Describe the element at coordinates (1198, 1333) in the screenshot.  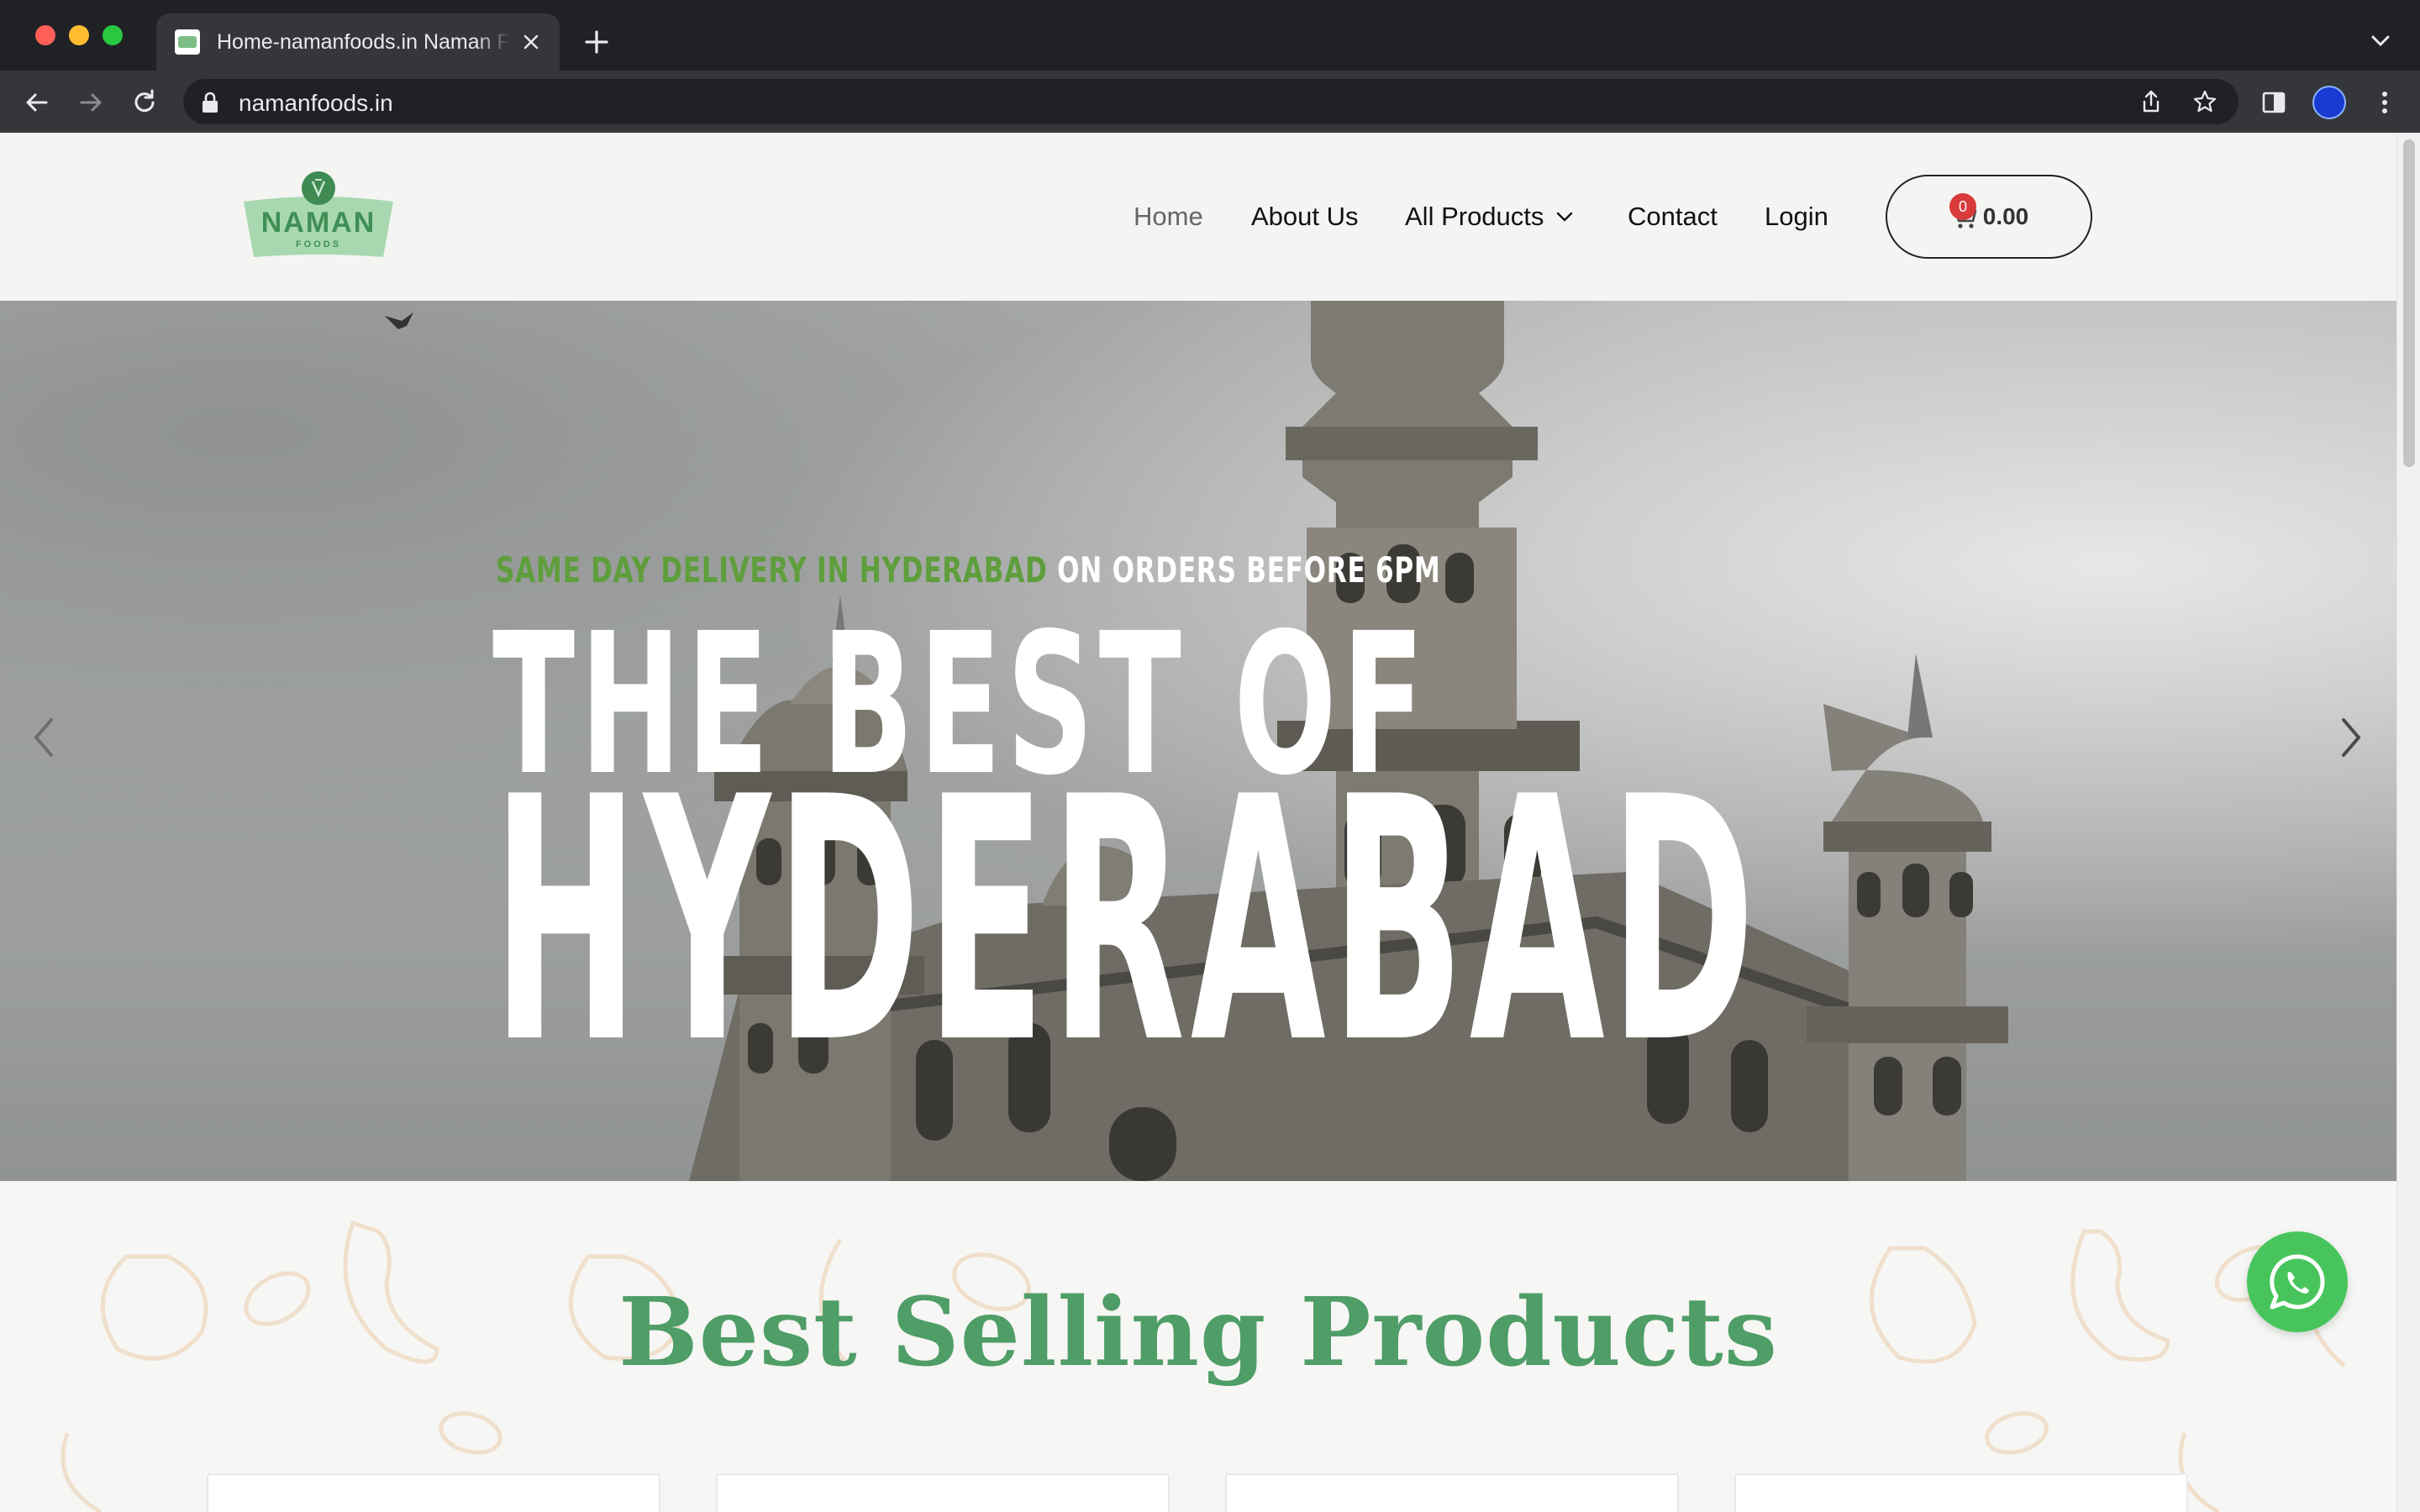
I see `best-selling-title: Best Selling Products` at that location.